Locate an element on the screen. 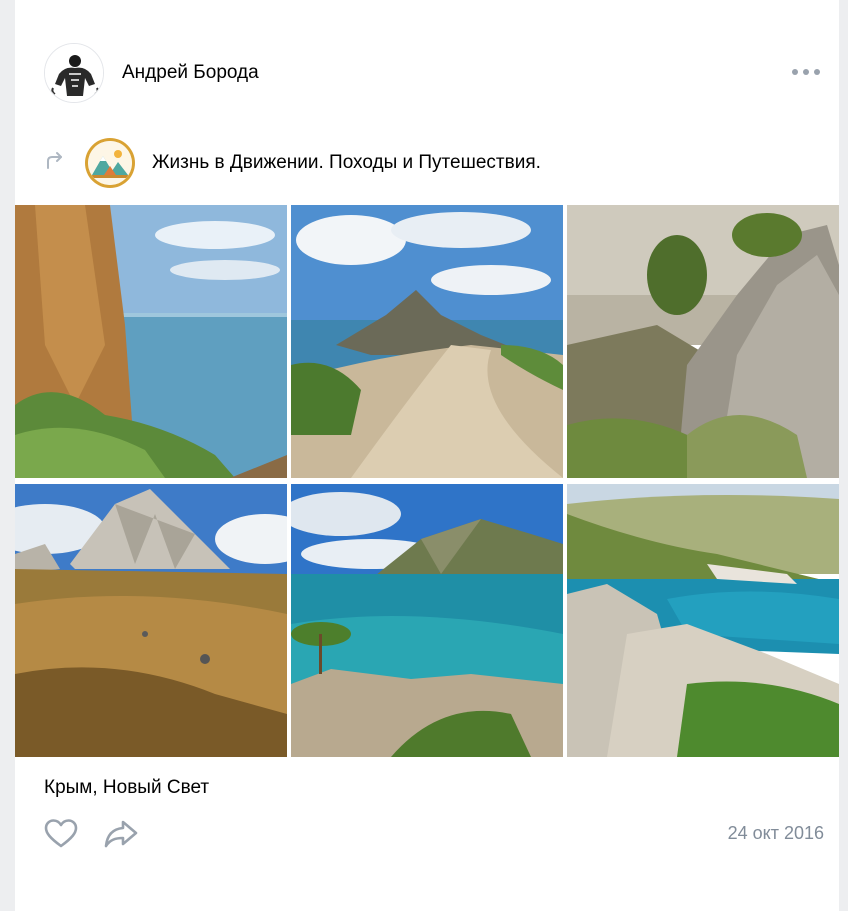 The height and width of the screenshot is (911, 848). photo-2-image is located at coordinates (427, 341).